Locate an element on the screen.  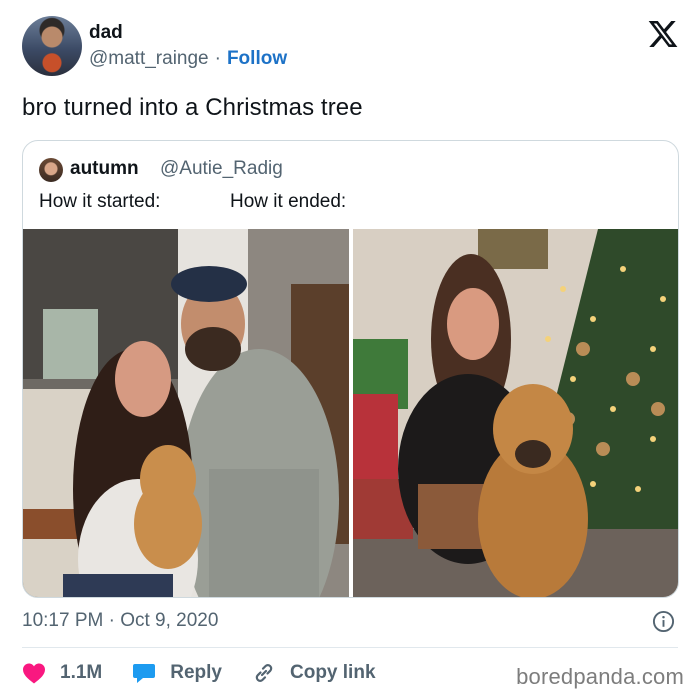
quoted-text-started: How it started: is located at coordinates (100, 201).